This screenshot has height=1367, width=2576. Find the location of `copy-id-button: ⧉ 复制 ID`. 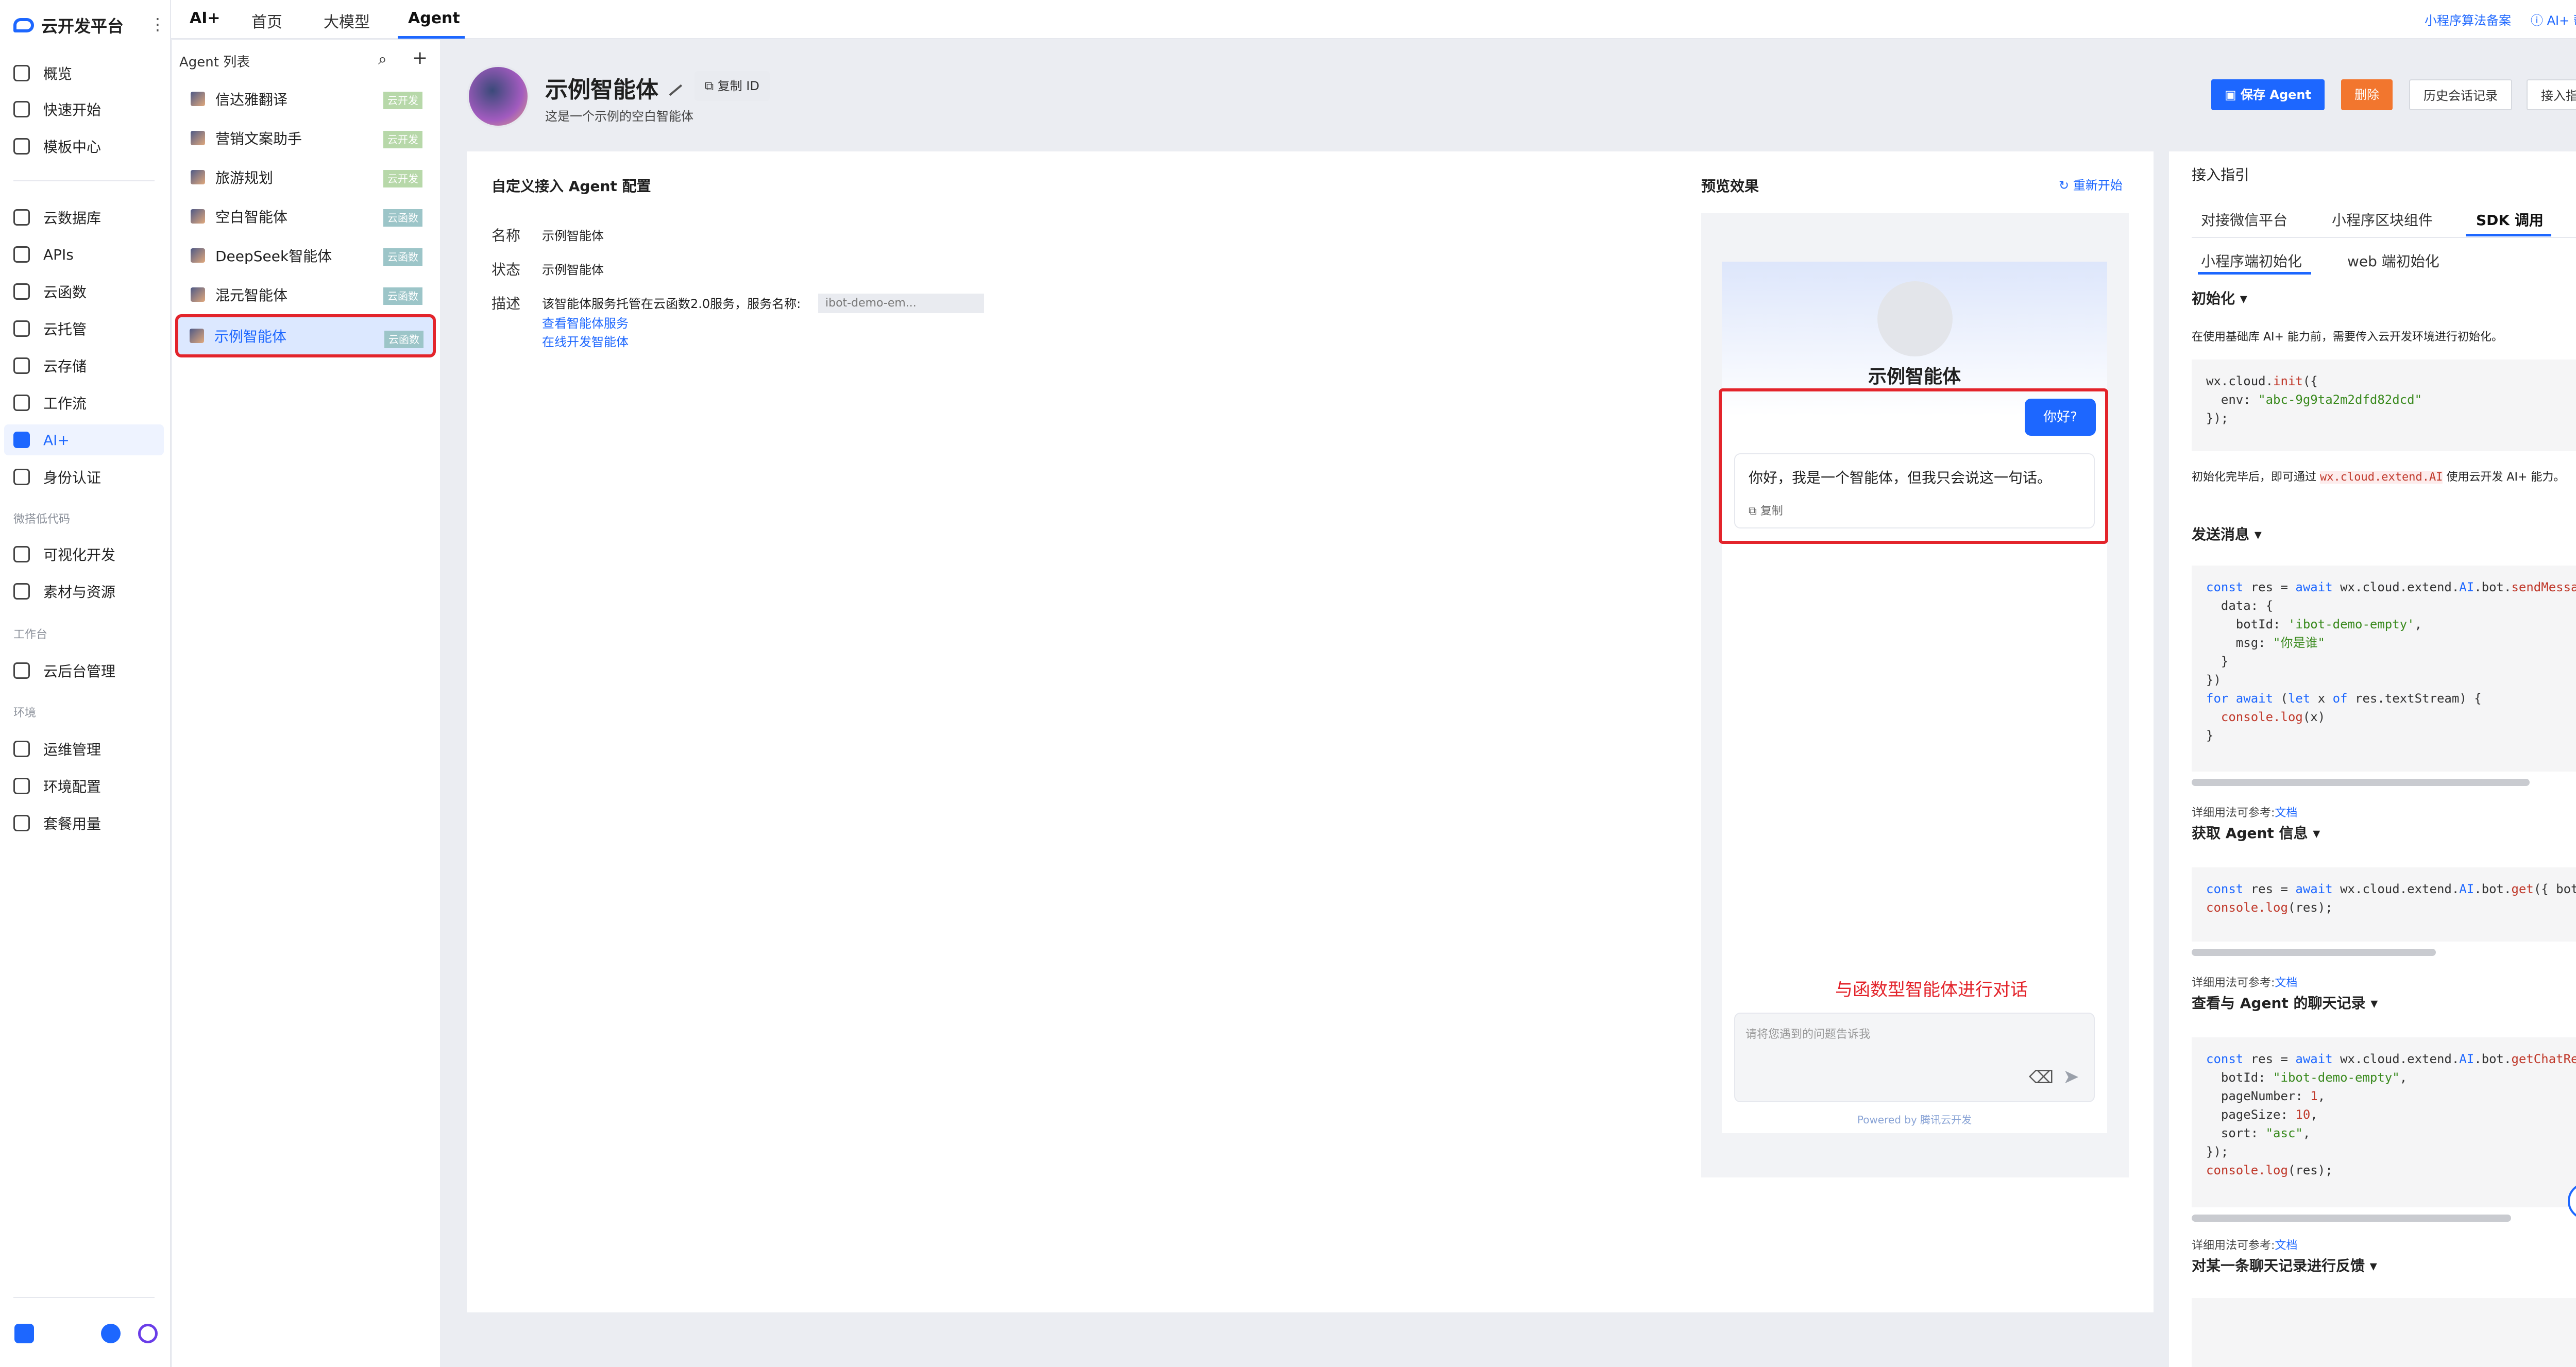

copy-id-button: ⧉ 复制 ID is located at coordinates (732, 86).